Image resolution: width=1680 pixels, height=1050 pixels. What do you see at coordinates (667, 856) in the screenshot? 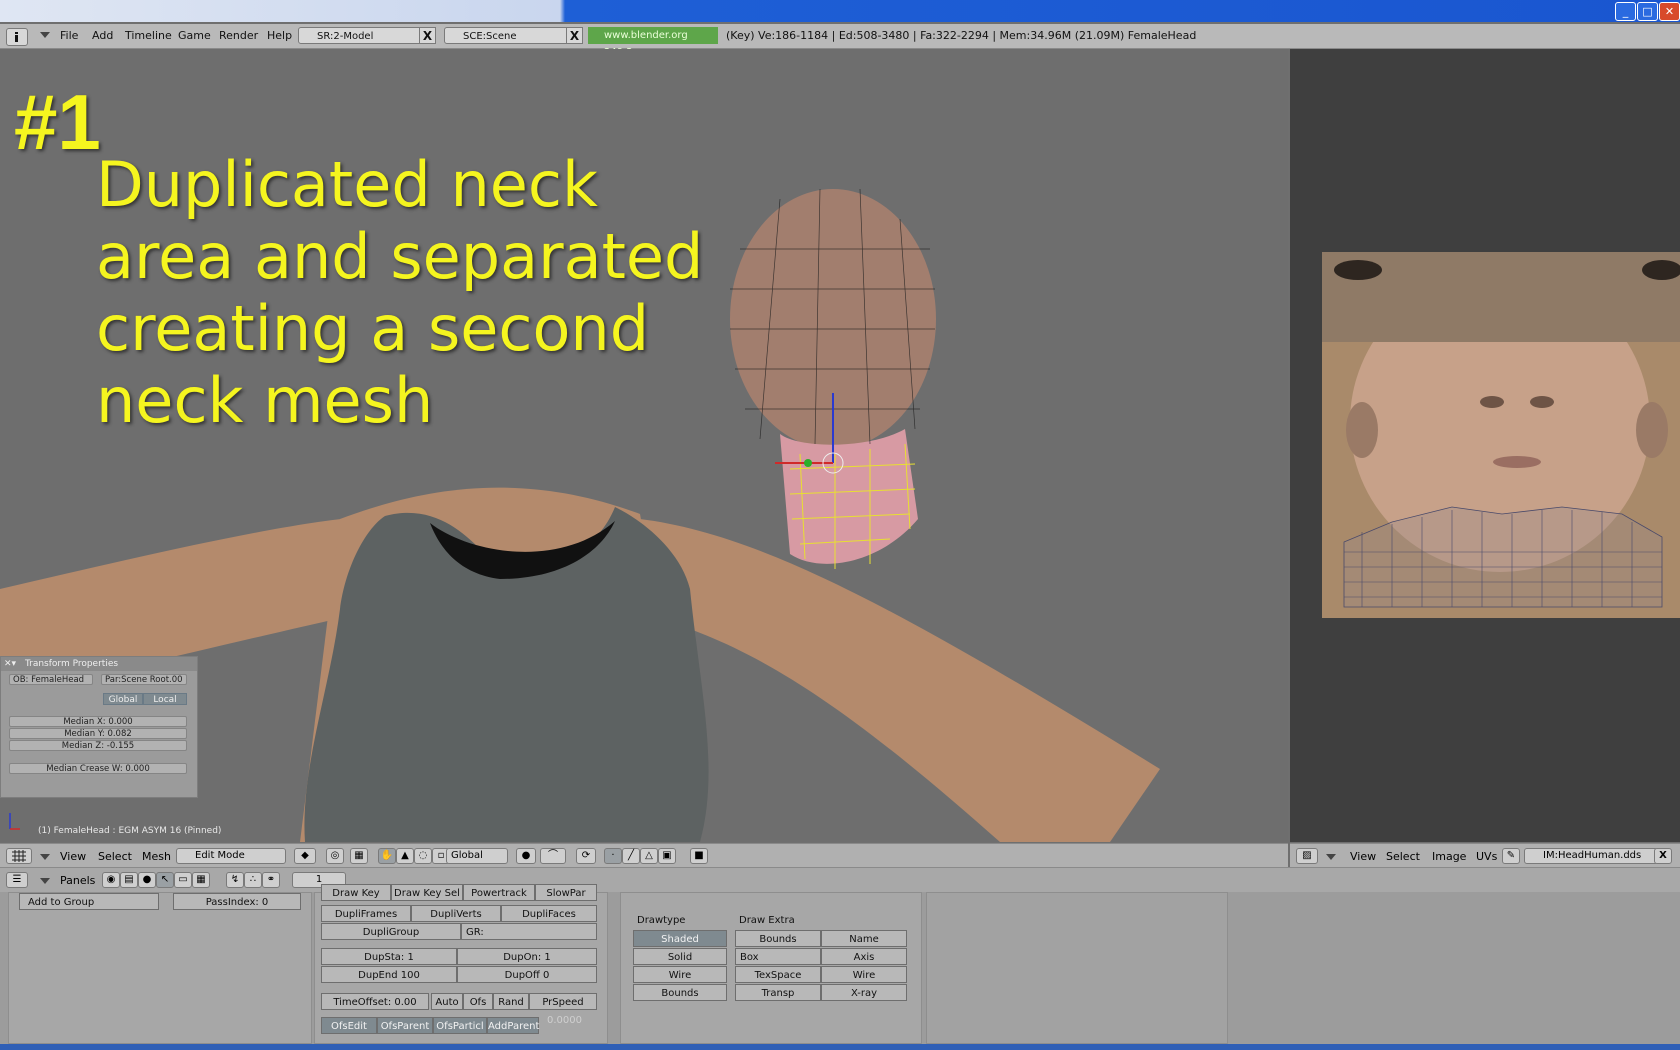
I see `occlude-icon: ▣` at bounding box center [667, 856].